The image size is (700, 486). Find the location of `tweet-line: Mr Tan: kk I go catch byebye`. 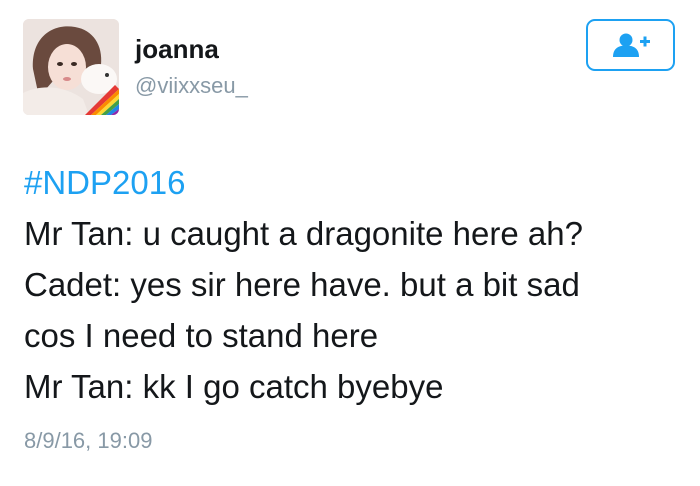

tweet-line: Mr Tan: kk I go catch byebye is located at coordinates (234, 386).